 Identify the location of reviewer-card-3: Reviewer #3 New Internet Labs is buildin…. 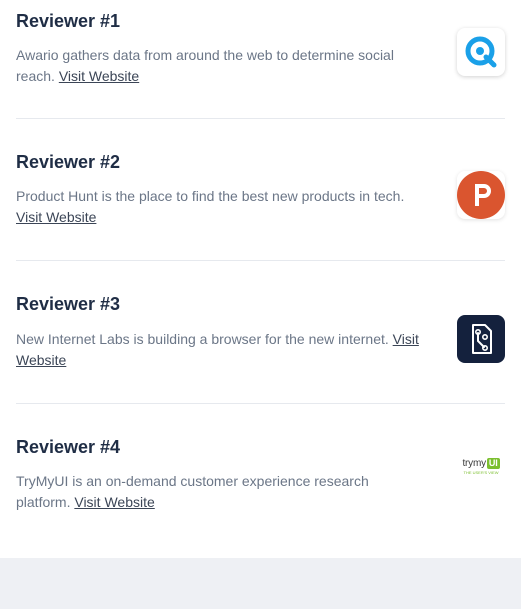
(260, 338).